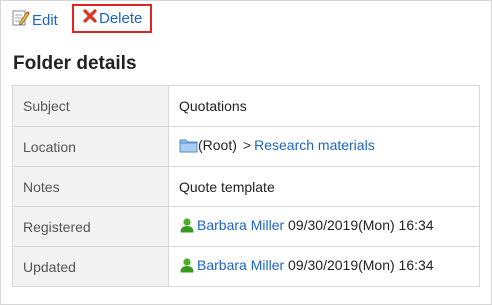 The width and height of the screenshot is (492, 305). I want to click on red-x-delete-icon, so click(90, 18).